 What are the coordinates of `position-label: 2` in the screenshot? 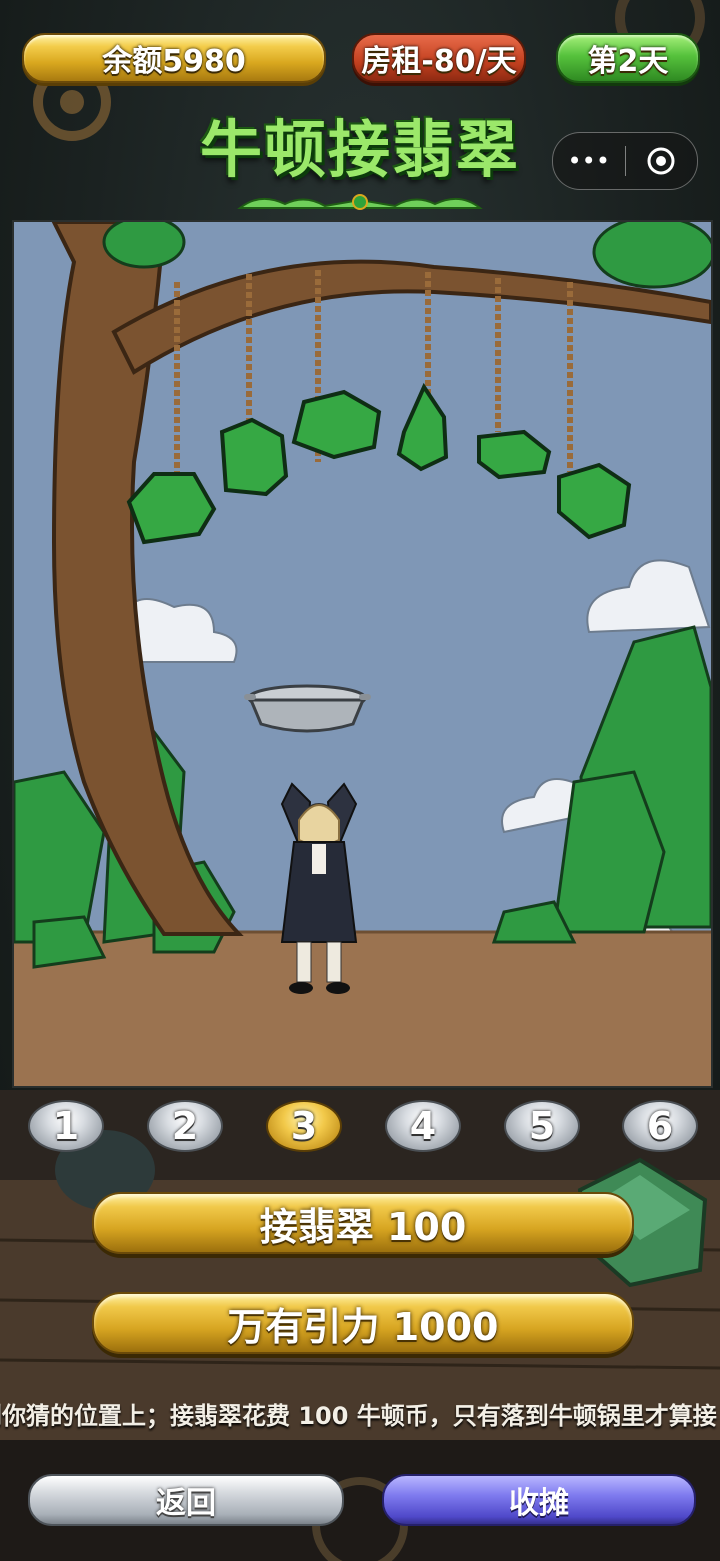 It's located at (185, 1126).